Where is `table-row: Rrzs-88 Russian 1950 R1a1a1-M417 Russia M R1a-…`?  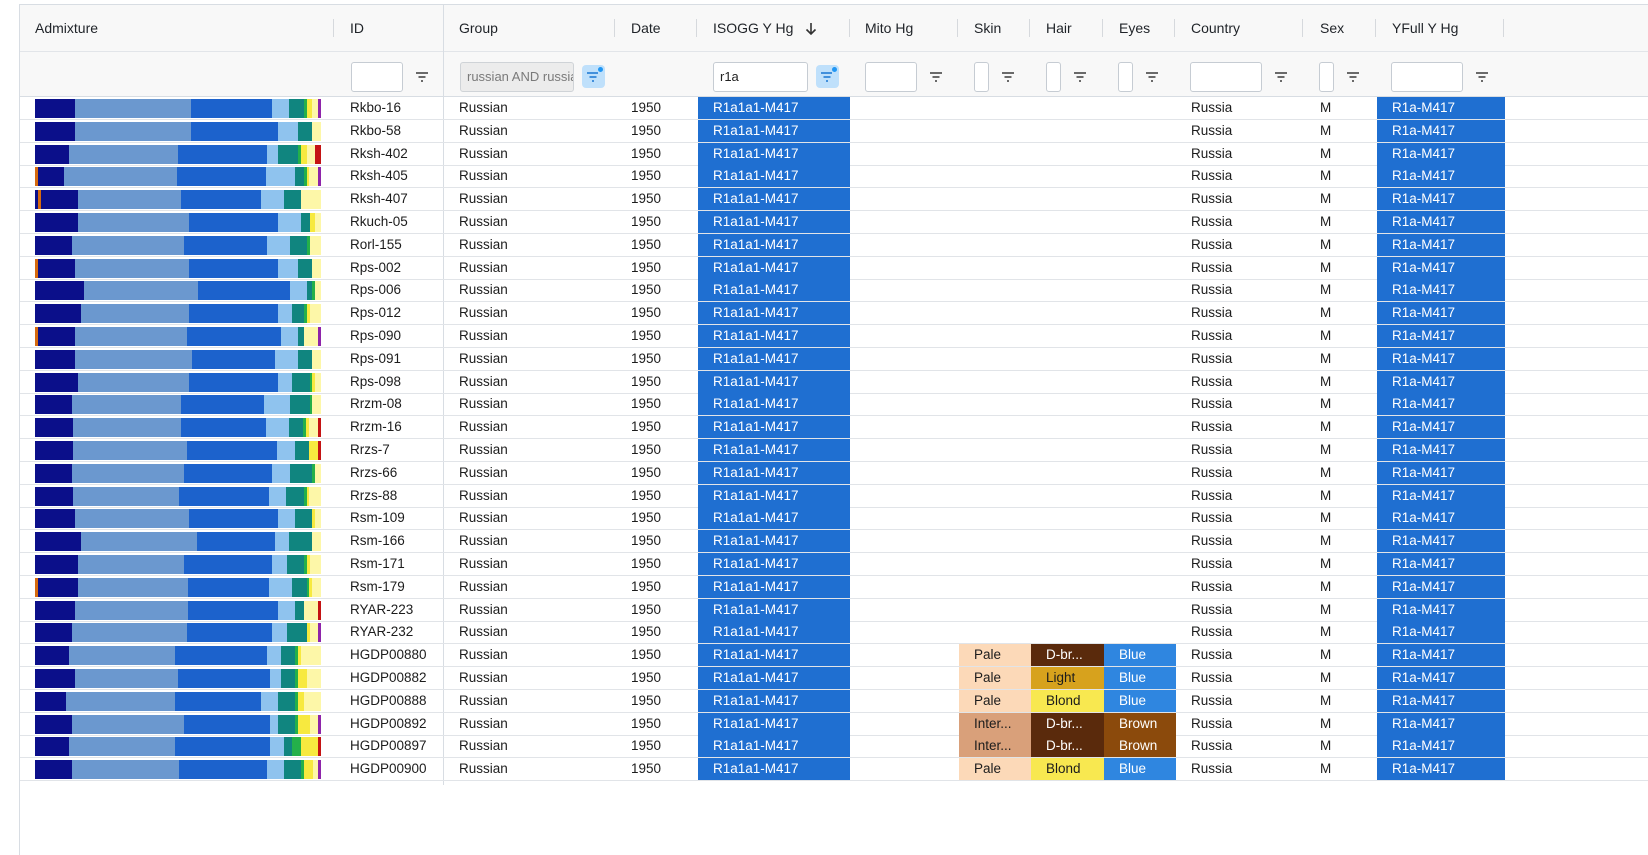
table-row: Rrzs-88 Russian 1950 R1a1a1-M417 Russia M R1a-… is located at coordinates (834, 496).